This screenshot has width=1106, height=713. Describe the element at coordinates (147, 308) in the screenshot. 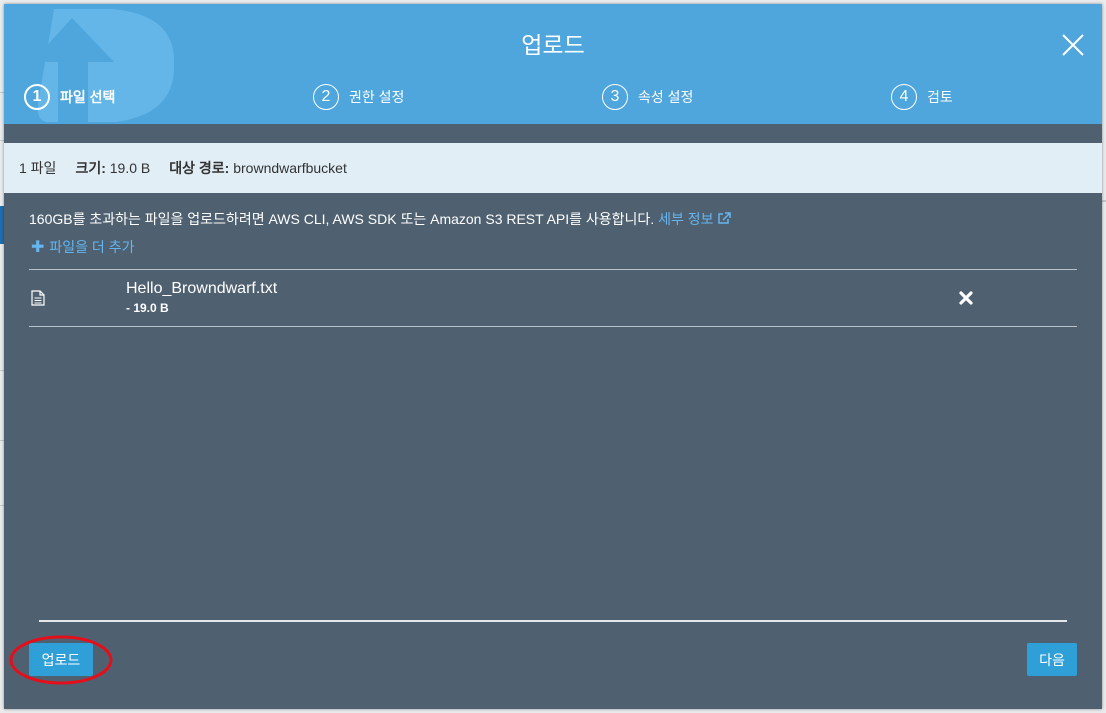

I see `file-size: - 19.0 B` at that location.